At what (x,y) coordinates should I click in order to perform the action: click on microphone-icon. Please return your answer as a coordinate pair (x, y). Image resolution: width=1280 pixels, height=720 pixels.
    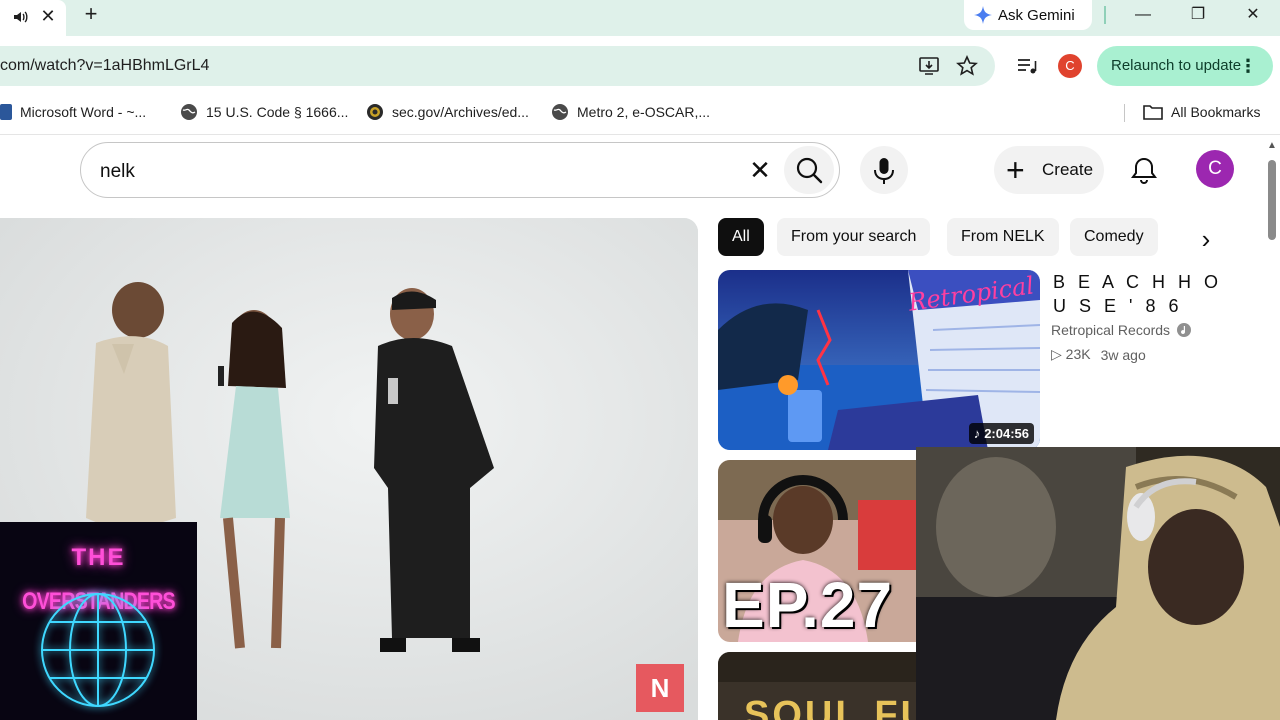
    Looking at the image, I should click on (884, 171).